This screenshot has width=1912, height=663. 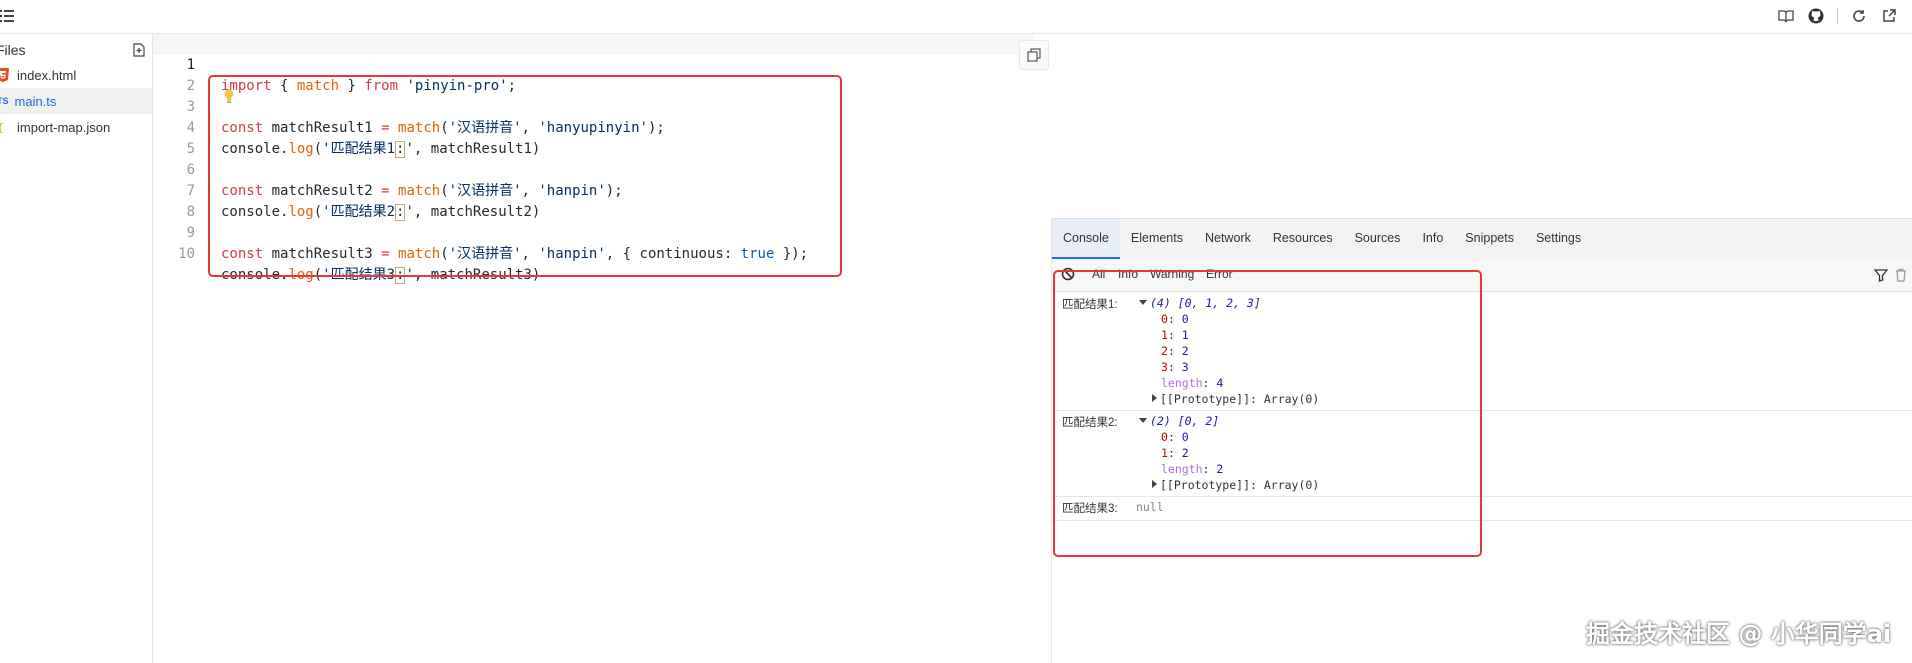 I want to click on file-item-index-html: index.html, so click(x=76, y=75).